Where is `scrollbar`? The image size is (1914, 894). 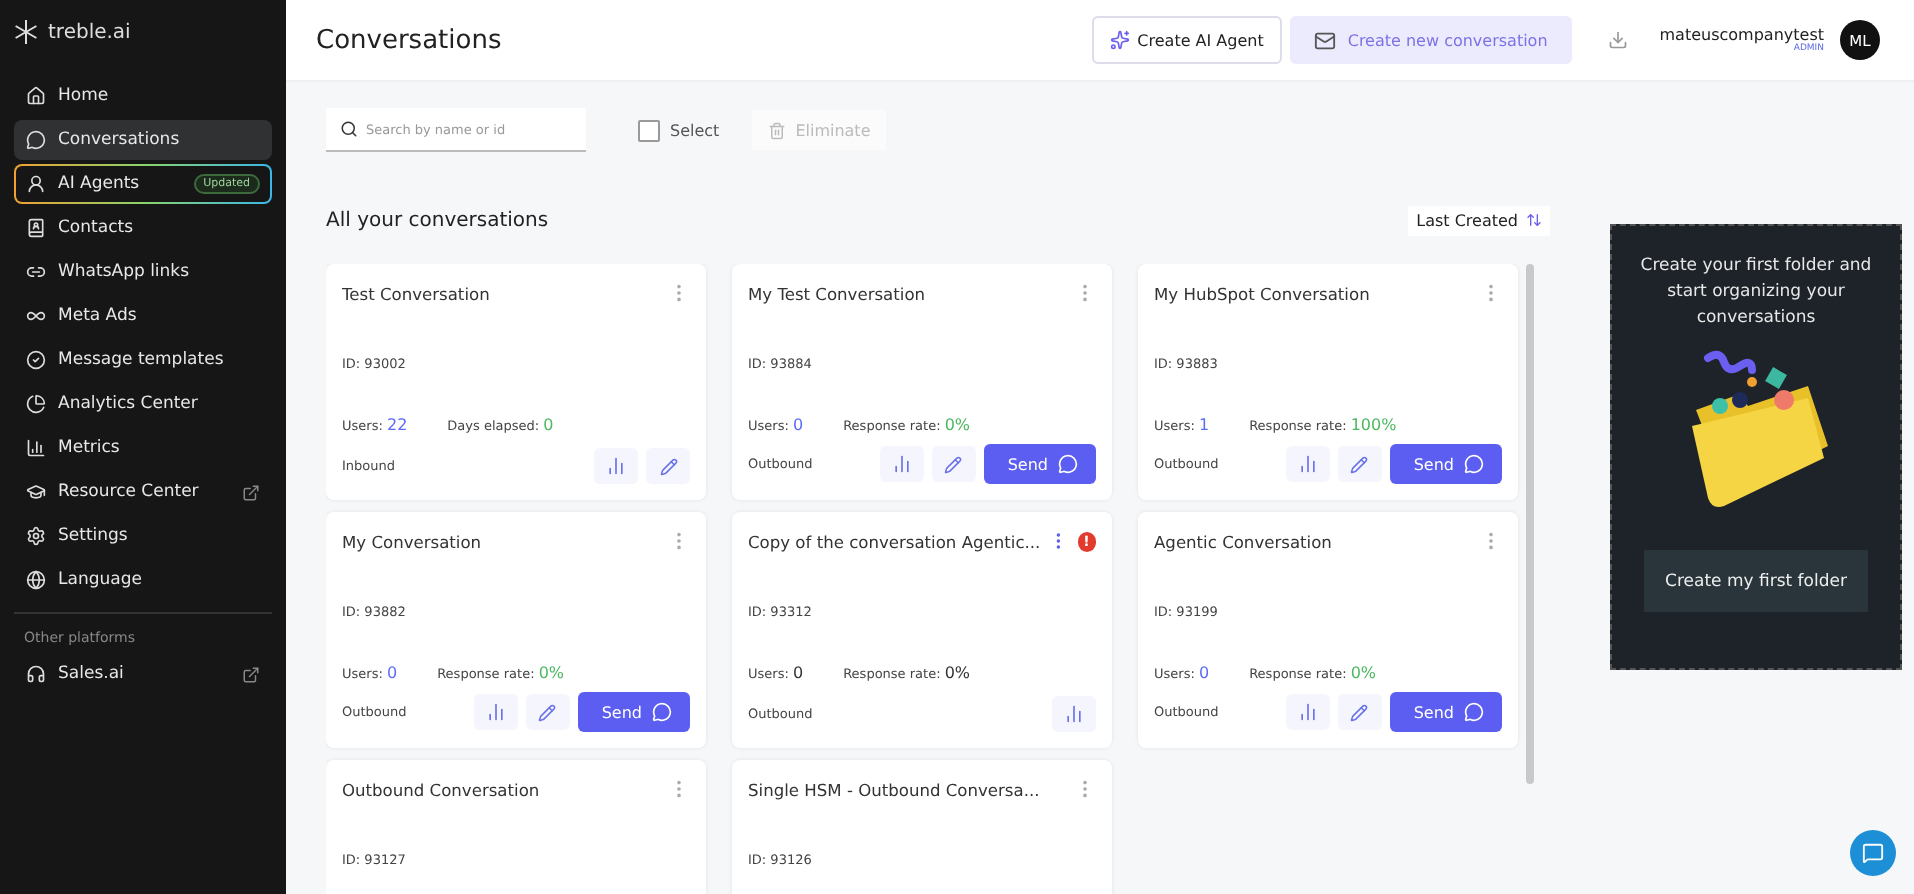 scrollbar is located at coordinates (1530, 524).